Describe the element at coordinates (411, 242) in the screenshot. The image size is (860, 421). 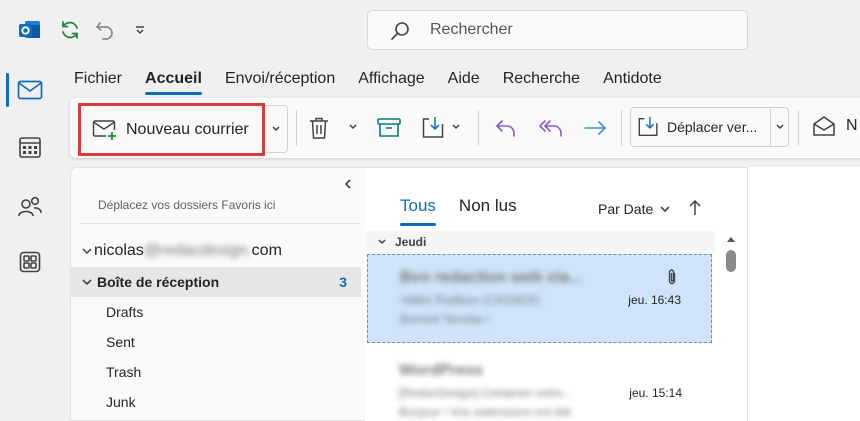
I see `group-label: Jeudi` at that location.